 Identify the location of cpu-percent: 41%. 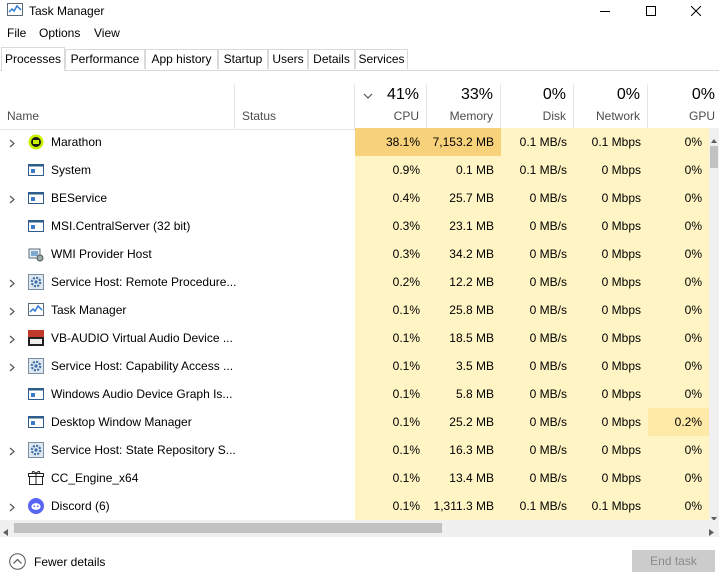
(402, 94).